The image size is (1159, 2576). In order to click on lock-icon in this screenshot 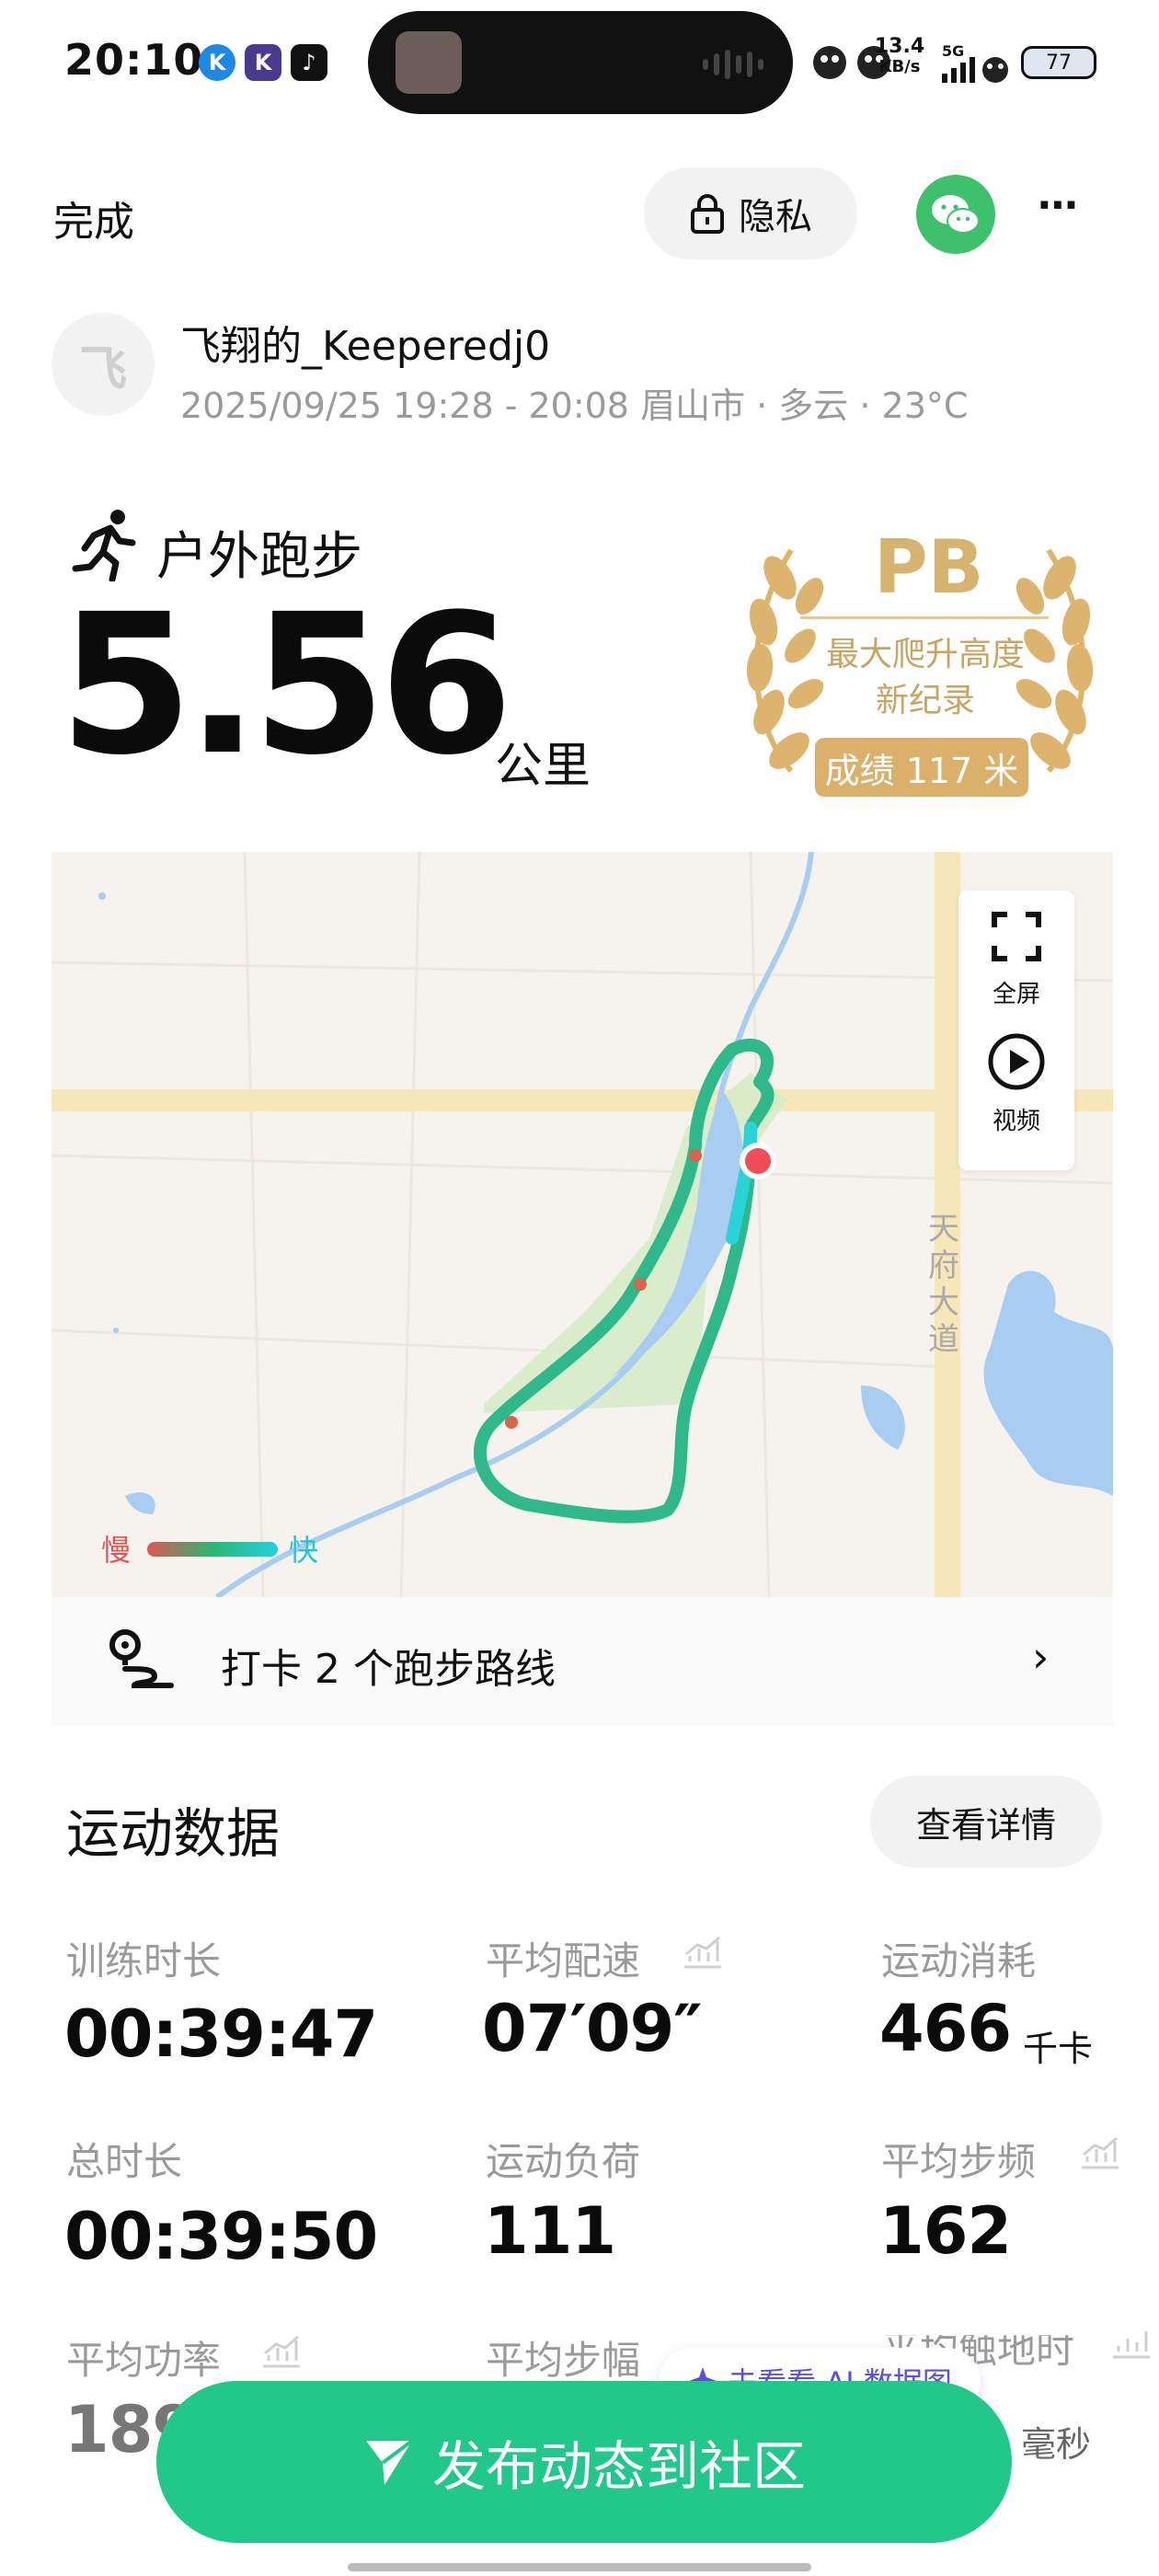, I will do `click(707, 214)`.